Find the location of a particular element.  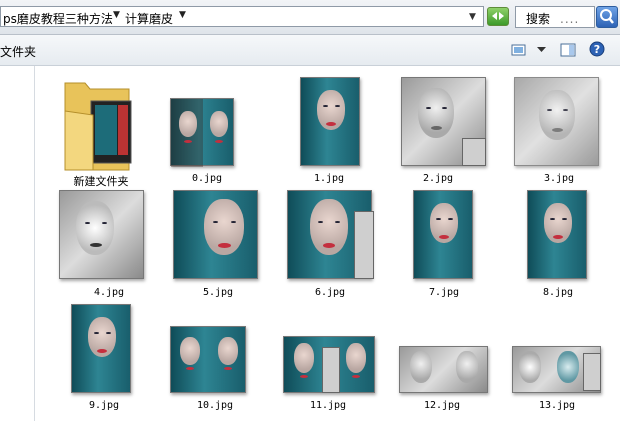

file-name: 1.jpg is located at coordinates (329, 178).